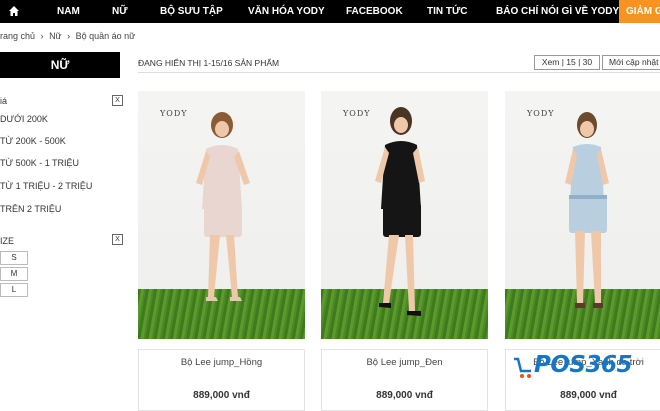 The height and width of the screenshot is (411, 660). Describe the element at coordinates (39, 163) in the screenshot. I see `price-option: TỪ 500K - 1 TRIỆU` at that location.